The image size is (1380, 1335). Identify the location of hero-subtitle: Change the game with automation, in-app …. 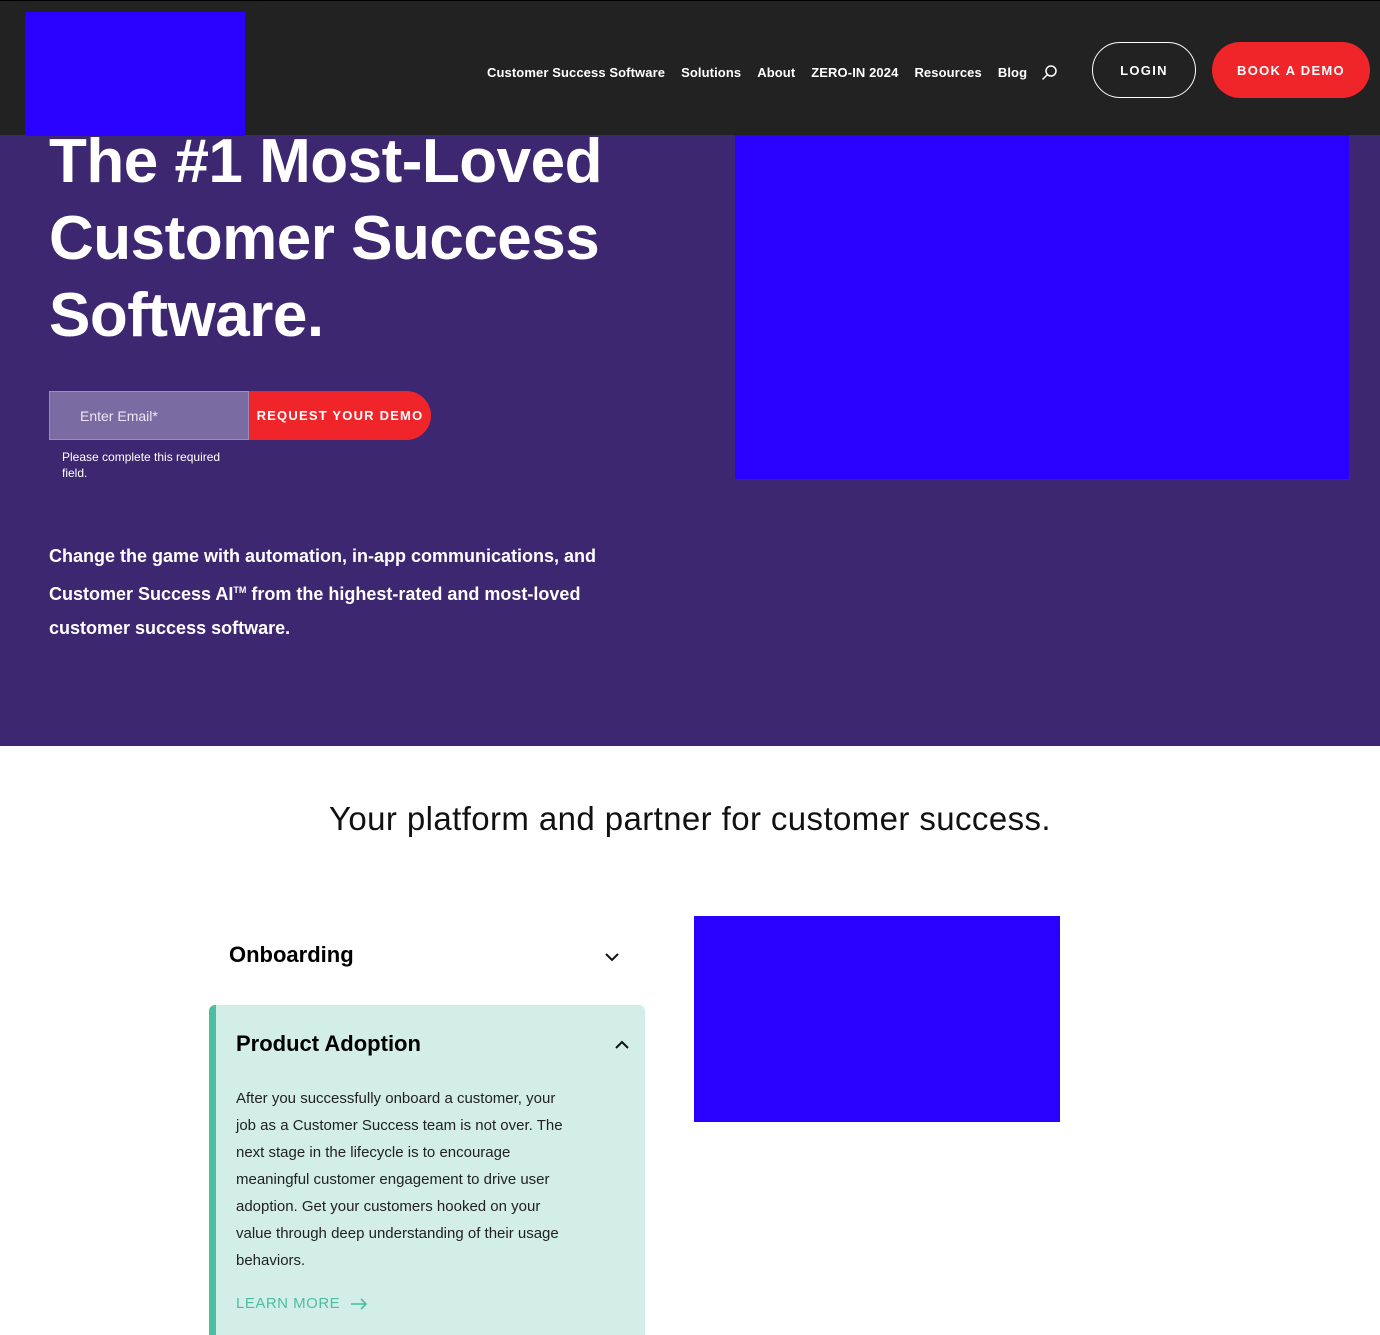
(329, 592).